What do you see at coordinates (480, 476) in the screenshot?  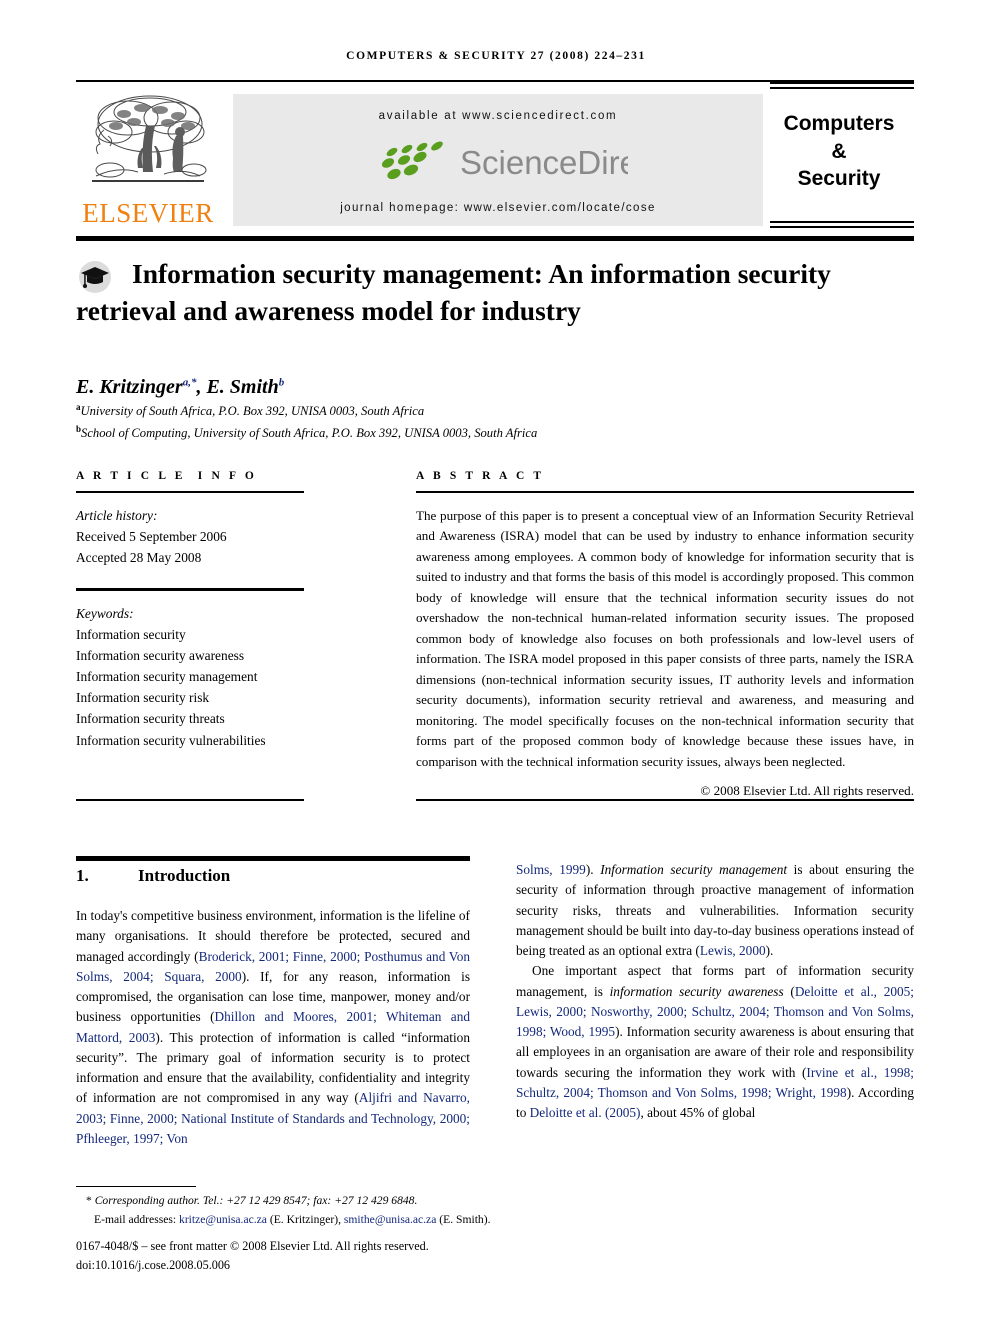 I see `abstract-heading: A B S T R A C T` at bounding box center [480, 476].